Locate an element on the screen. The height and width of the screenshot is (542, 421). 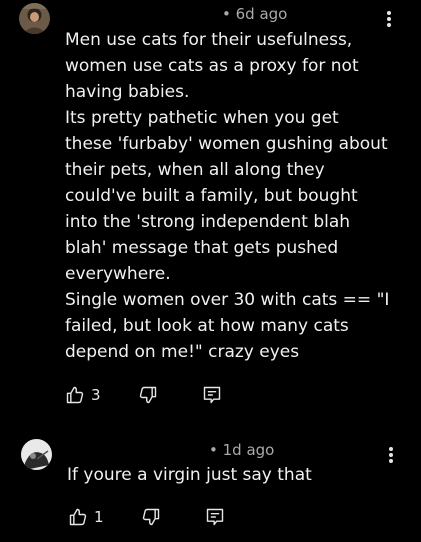
like-button: 1 is located at coordinates (86, 517).